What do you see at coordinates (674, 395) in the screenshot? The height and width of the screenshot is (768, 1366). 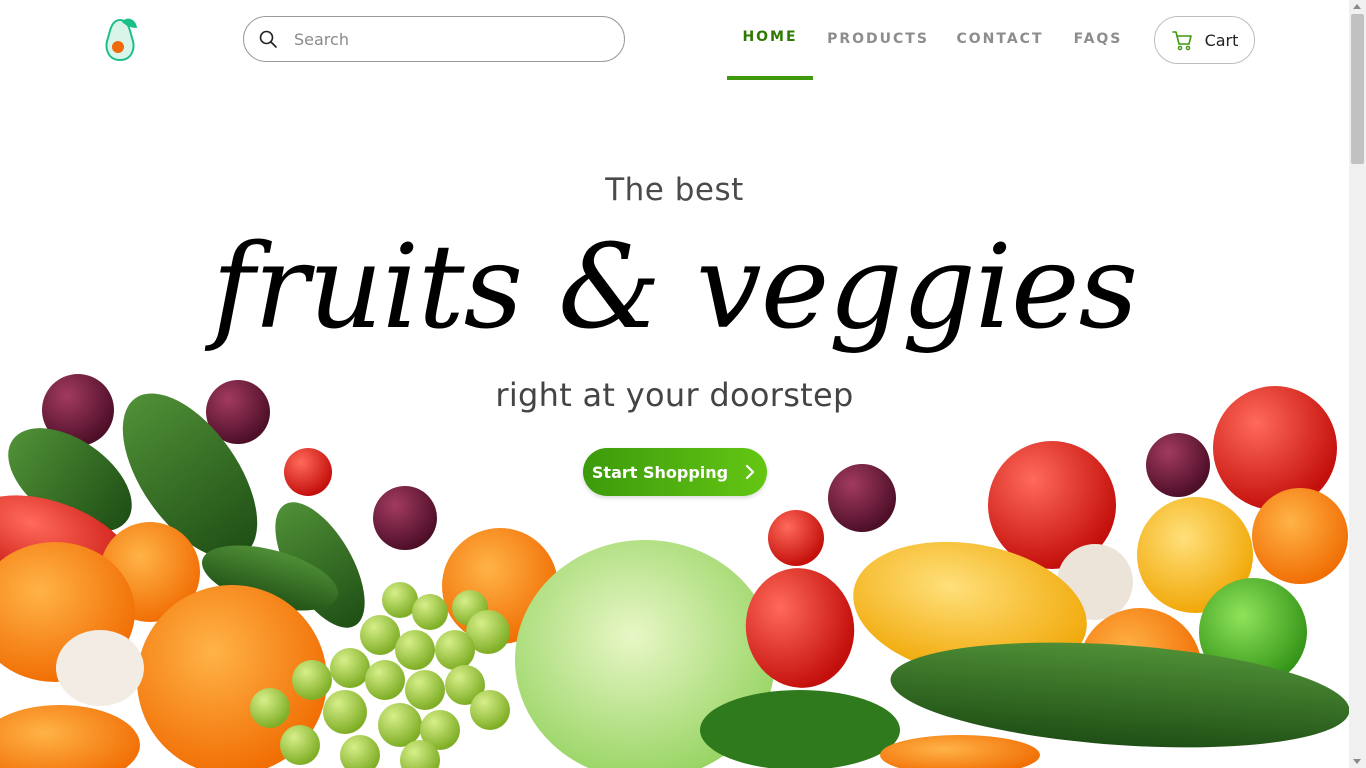 I see `hero-subtitle: right at your doorstep` at bounding box center [674, 395].